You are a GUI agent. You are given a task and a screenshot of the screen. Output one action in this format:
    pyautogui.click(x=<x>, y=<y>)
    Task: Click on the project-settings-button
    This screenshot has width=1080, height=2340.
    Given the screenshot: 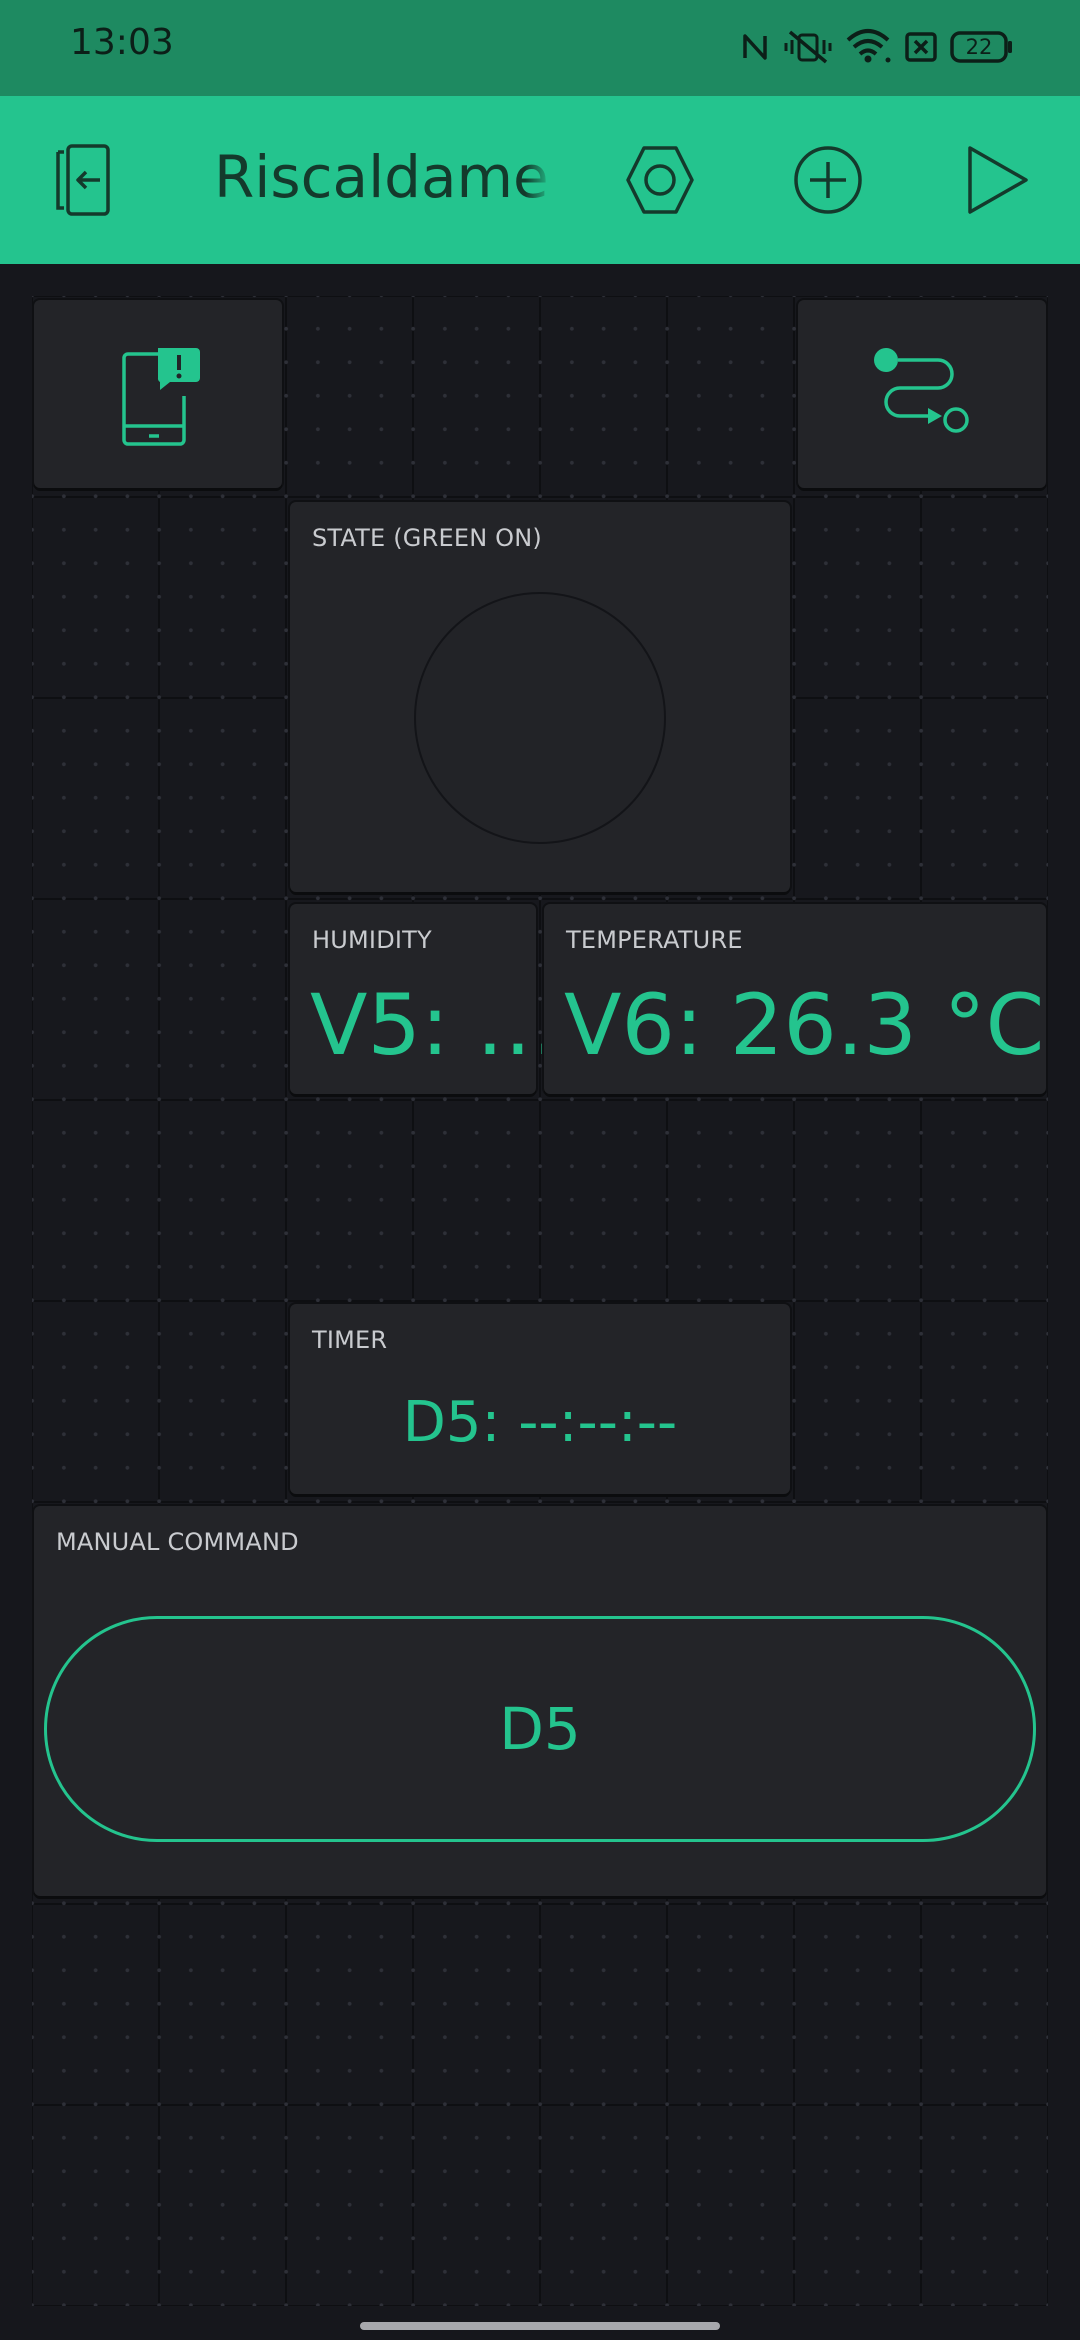 What is the action you would take?
    pyautogui.click(x=660, y=180)
    